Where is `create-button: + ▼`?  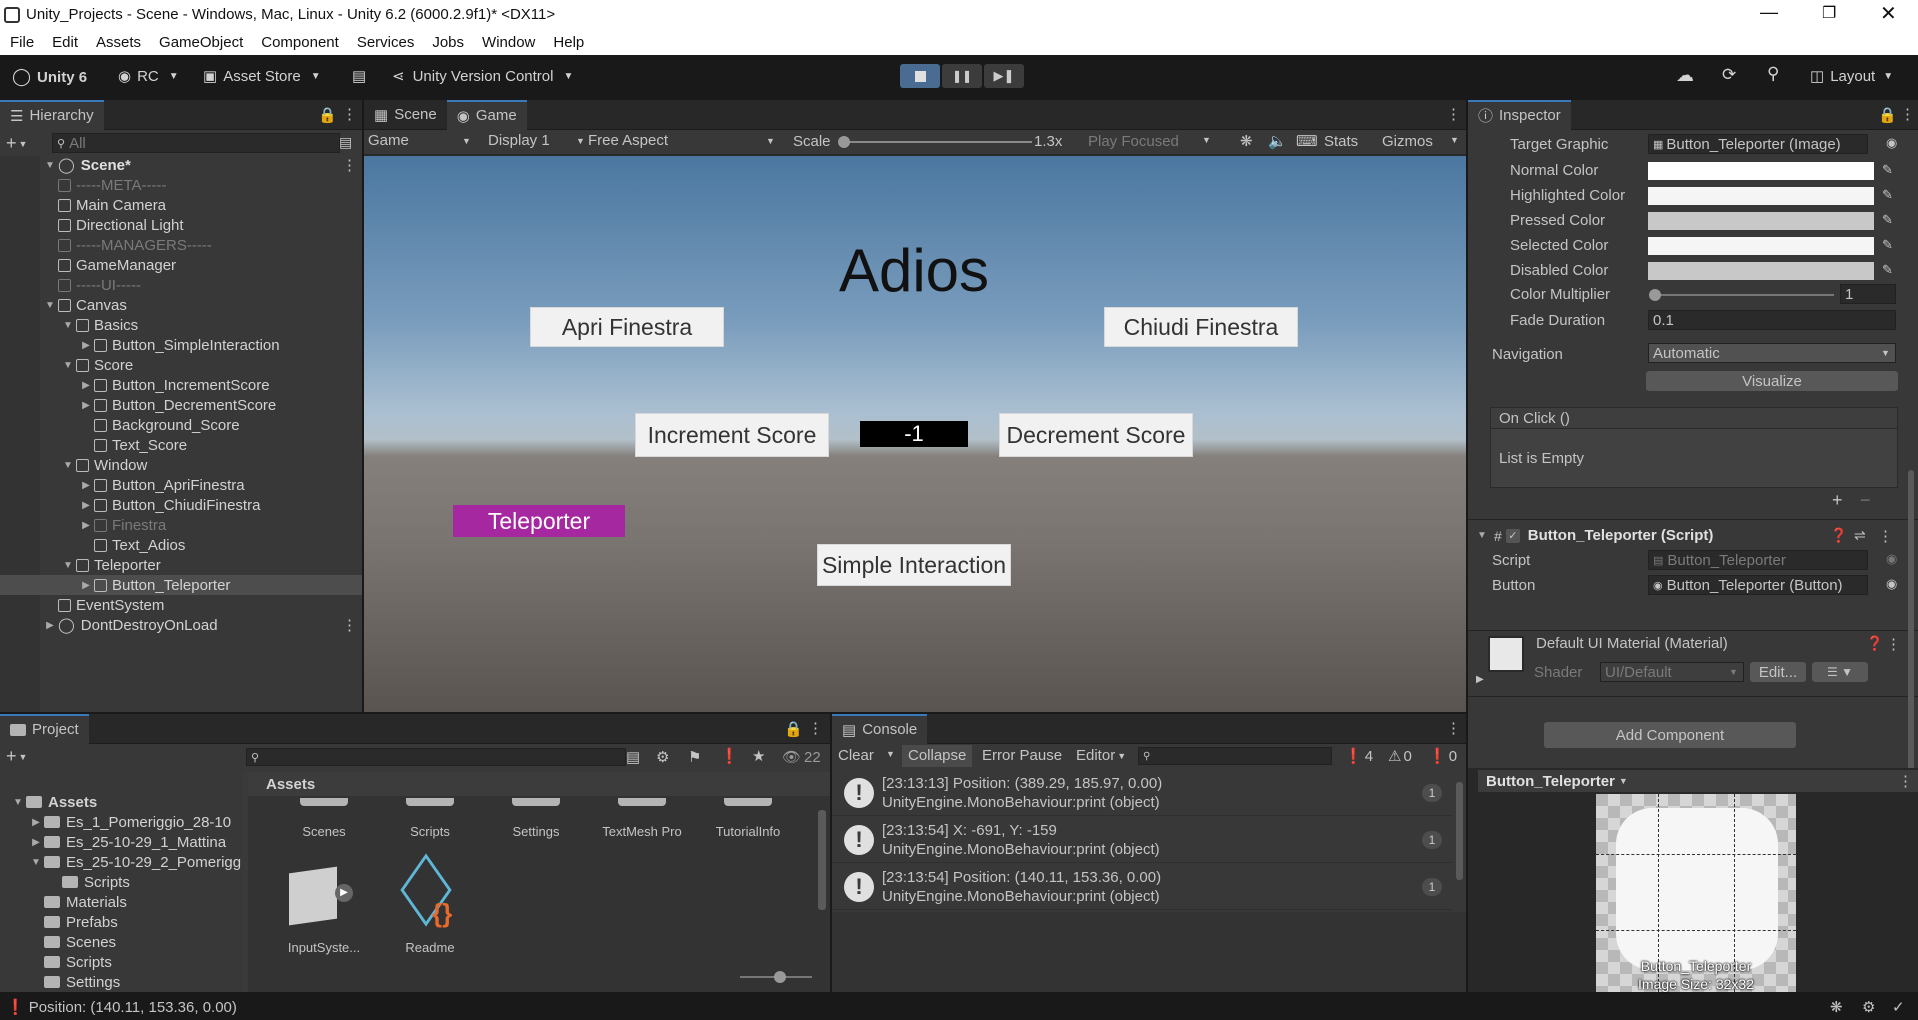
create-button: + ▼ is located at coordinates (16, 143).